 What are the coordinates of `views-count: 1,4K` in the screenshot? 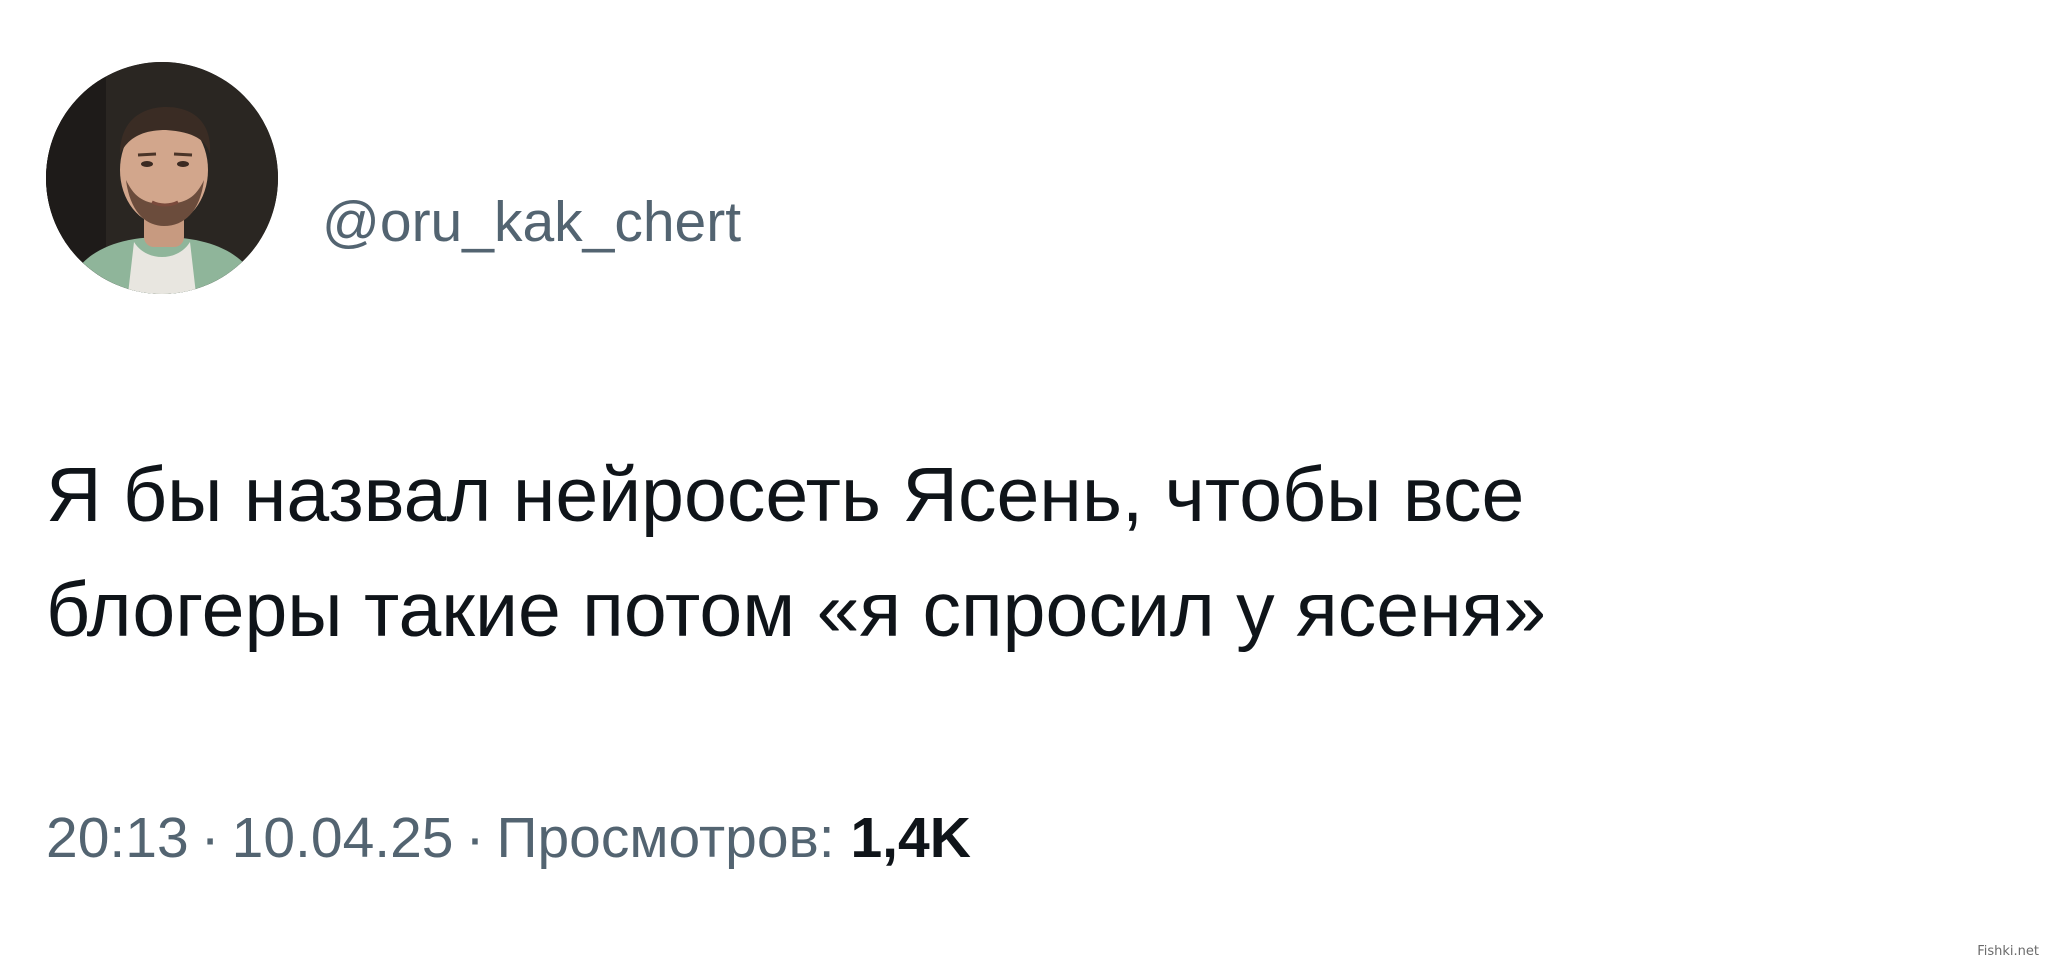 It's located at (910, 838).